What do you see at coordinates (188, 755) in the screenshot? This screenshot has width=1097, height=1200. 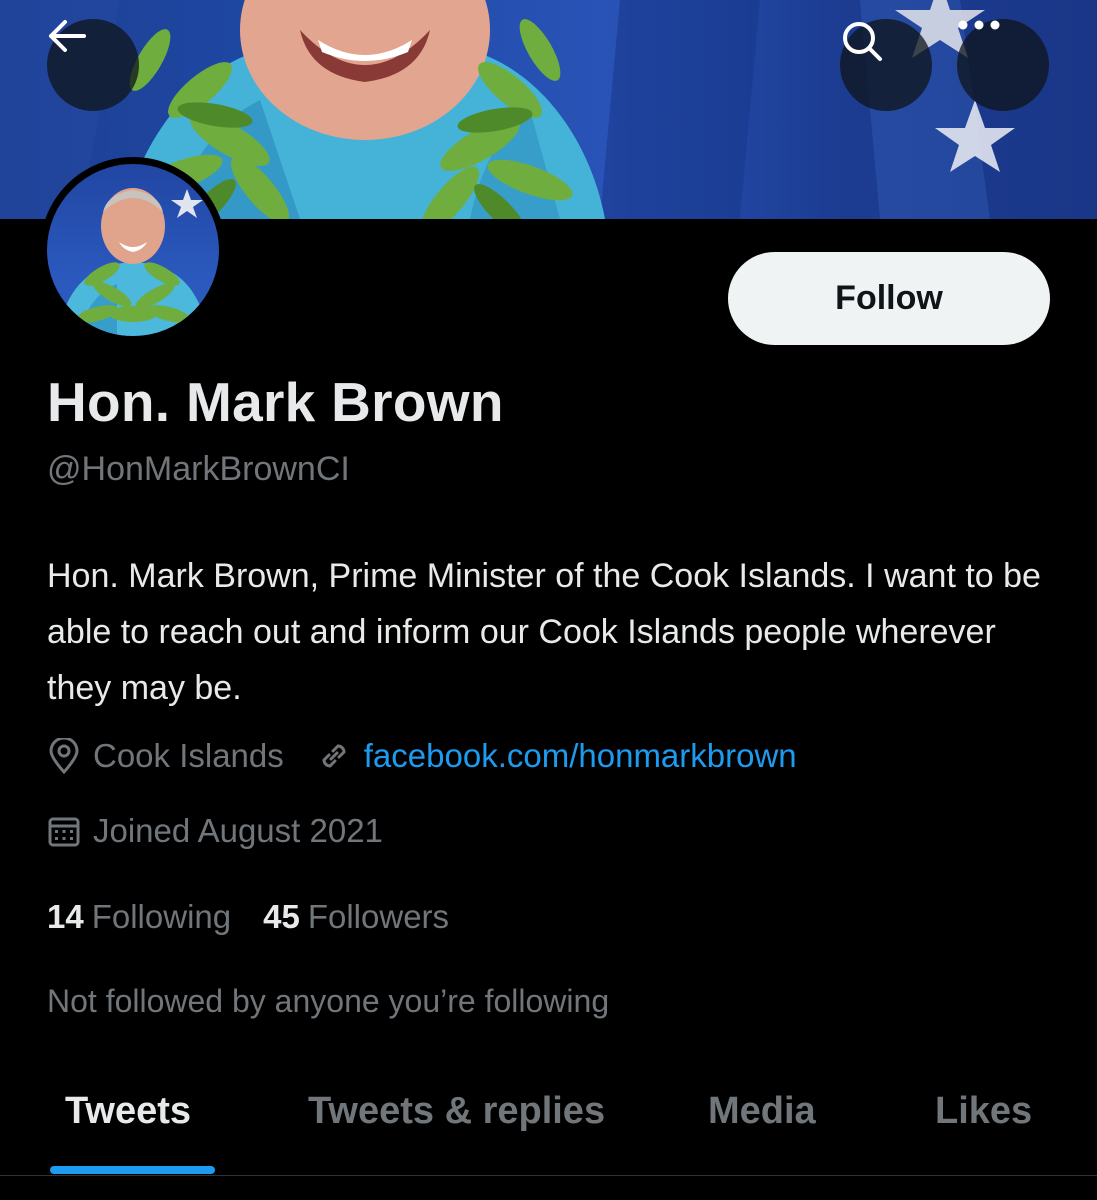 I see `profile-location: Cook Islands` at bounding box center [188, 755].